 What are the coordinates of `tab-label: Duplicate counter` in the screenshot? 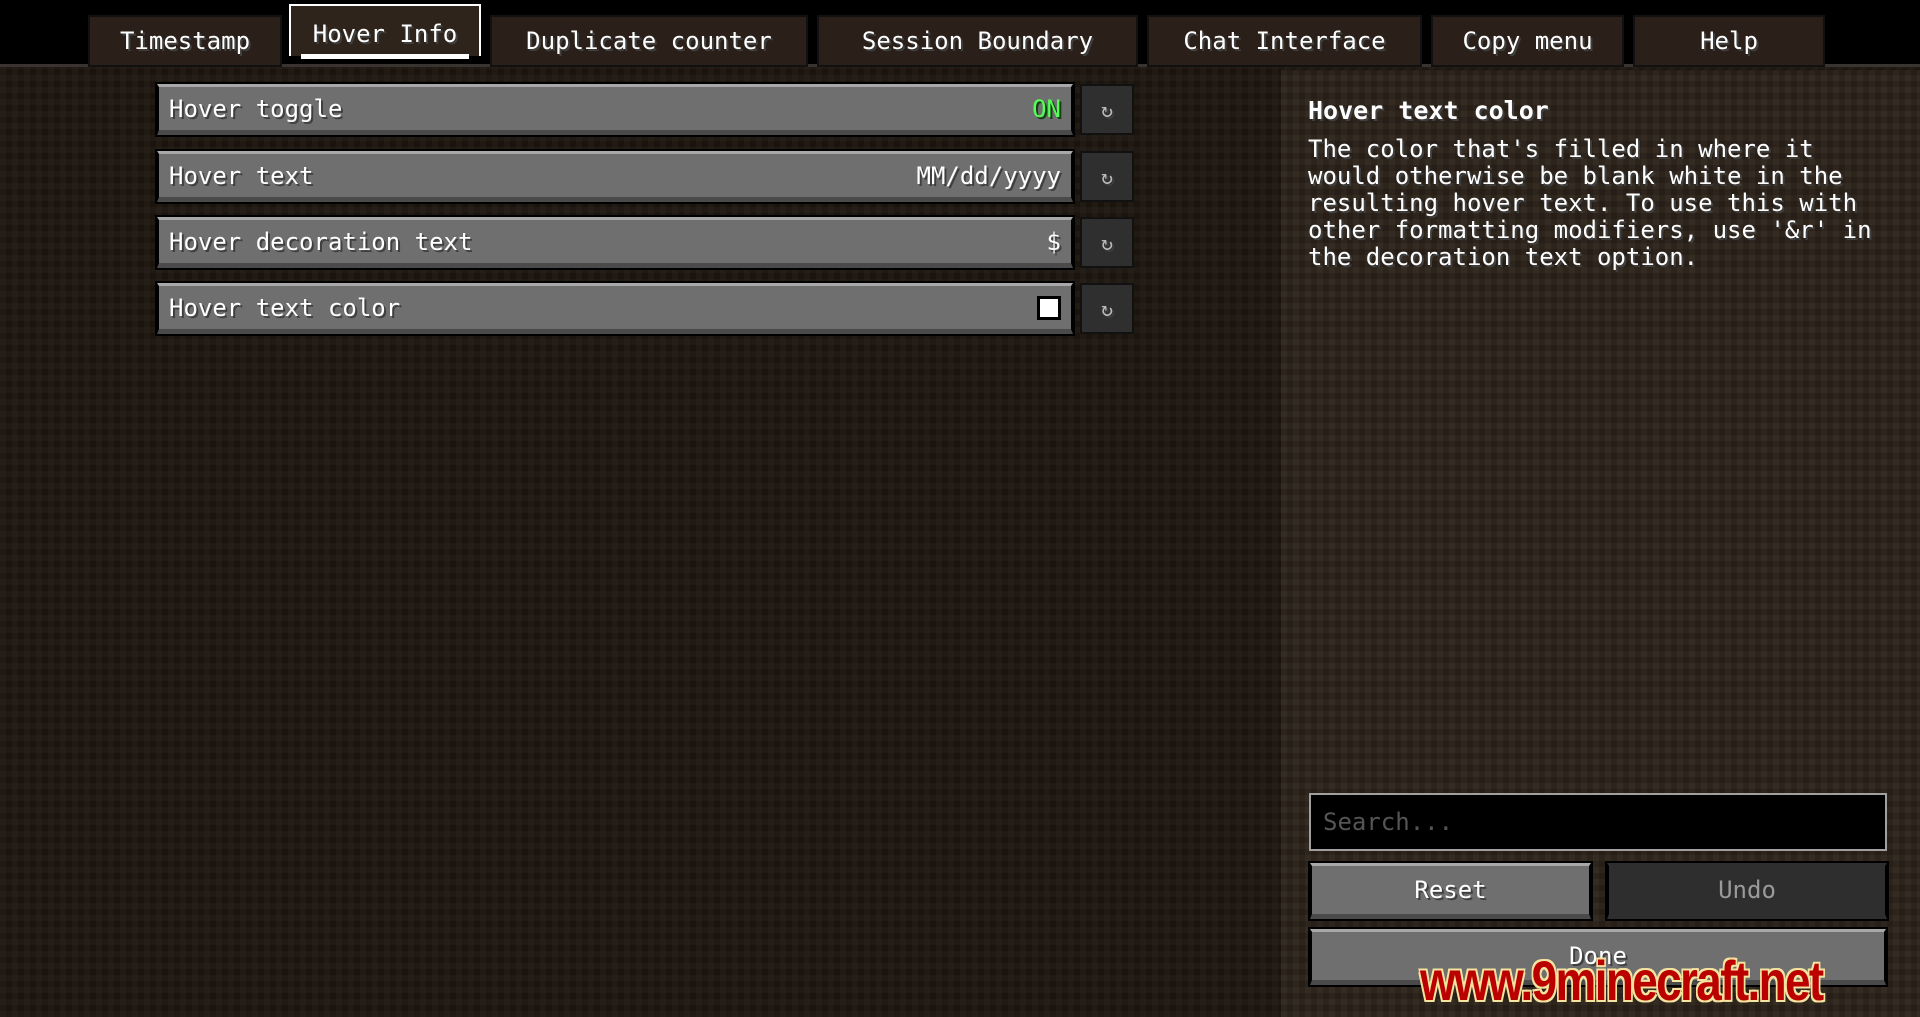 It's located at (649, 41).